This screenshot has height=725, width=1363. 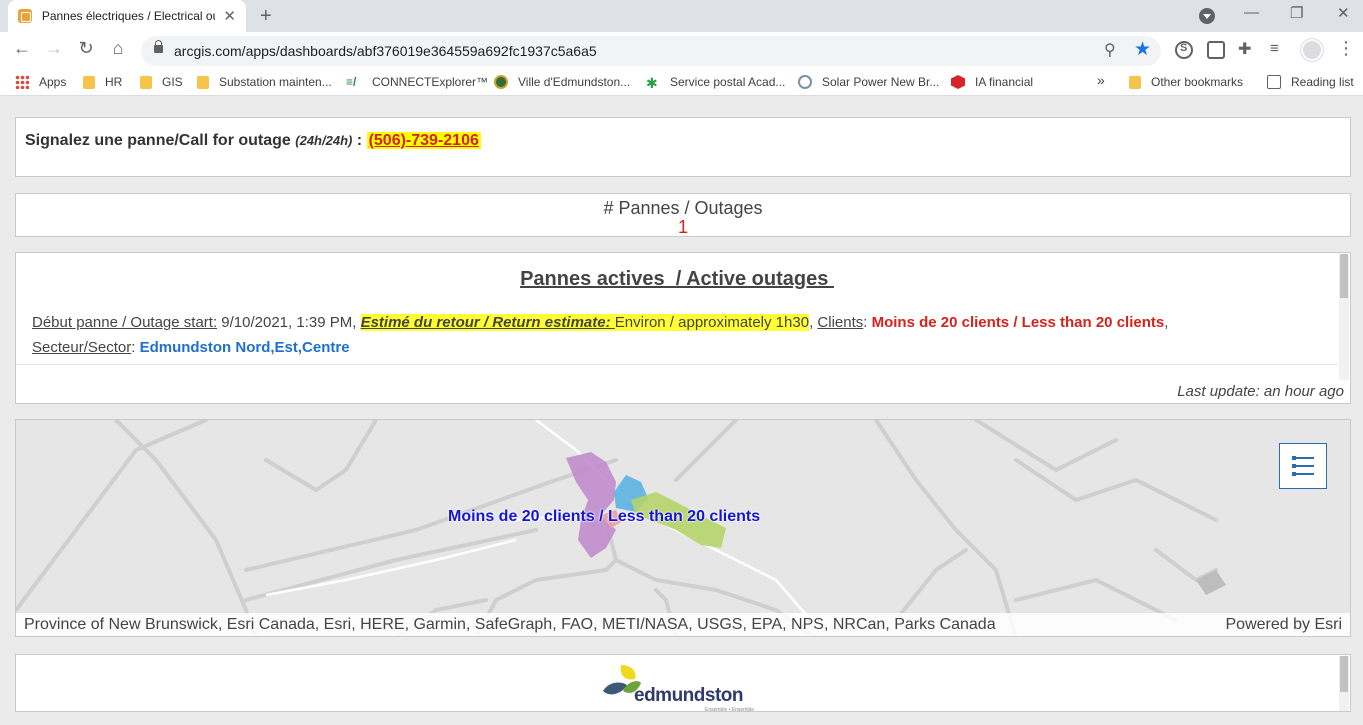 What do you see at coordinates (1284, 625) in the screenshot?
I see `powered-by-esri: Powered by Esri` at bounding box center [1284, 625].